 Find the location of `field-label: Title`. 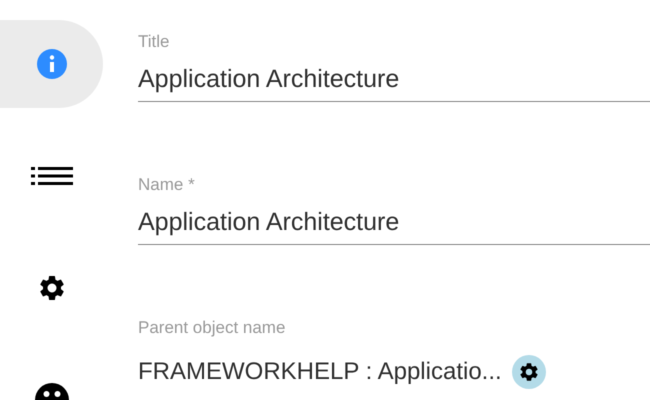

field-label: Title is located at coordinates (154, 42).